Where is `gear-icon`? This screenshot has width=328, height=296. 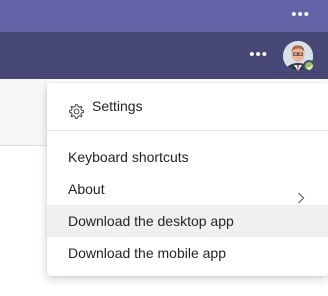 gear-icon is located at coordinates (76, 115).